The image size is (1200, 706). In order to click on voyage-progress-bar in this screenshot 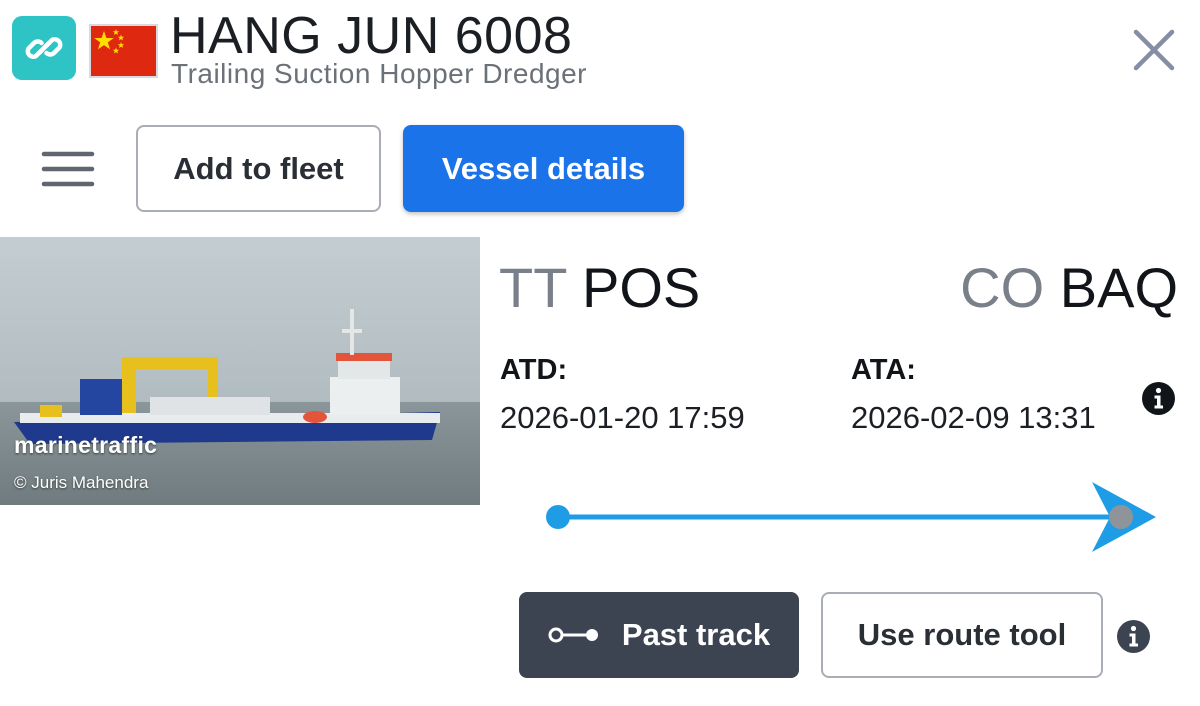, I will do `click(851, 517)`.